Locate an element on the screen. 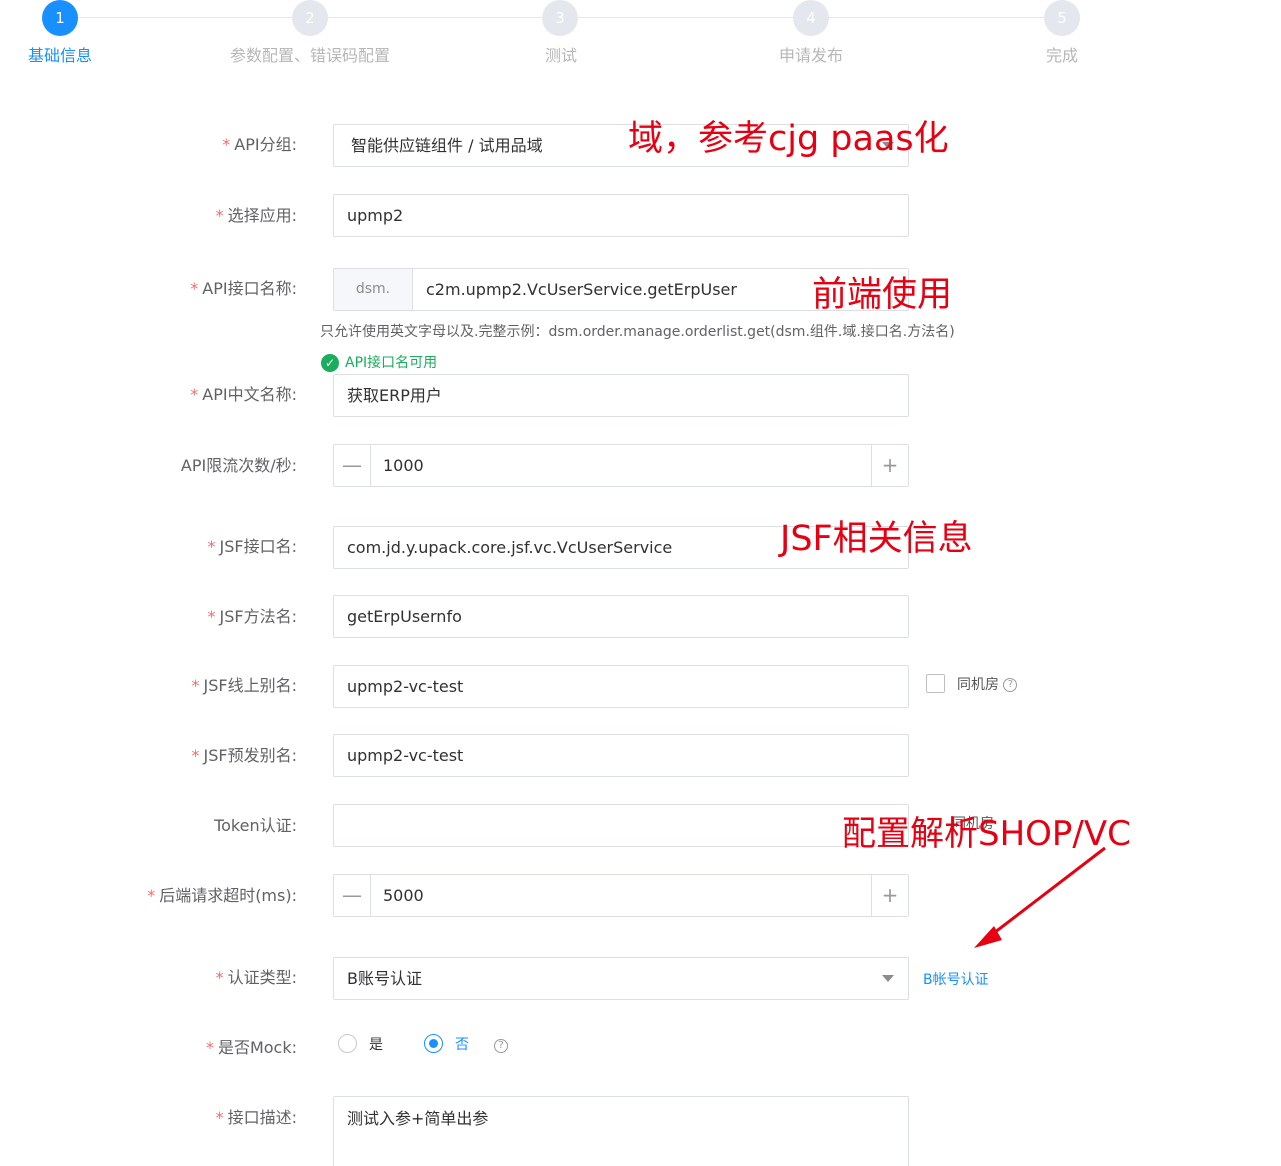 The width and height of the screenshot is (1281, 1166). annotation-jsf: JSF相关信息 is located at coordinates (876, 539).